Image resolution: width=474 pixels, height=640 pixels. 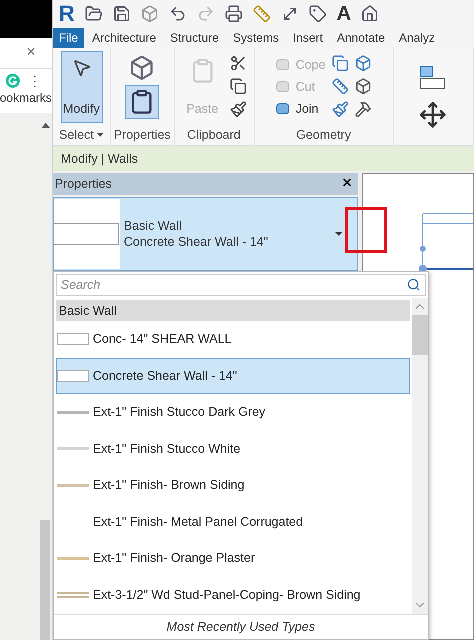 What do you see at coordinates (35, 81) in the screenshot?
I see `menu-button: ⋮` at bounding box center [35, 81].